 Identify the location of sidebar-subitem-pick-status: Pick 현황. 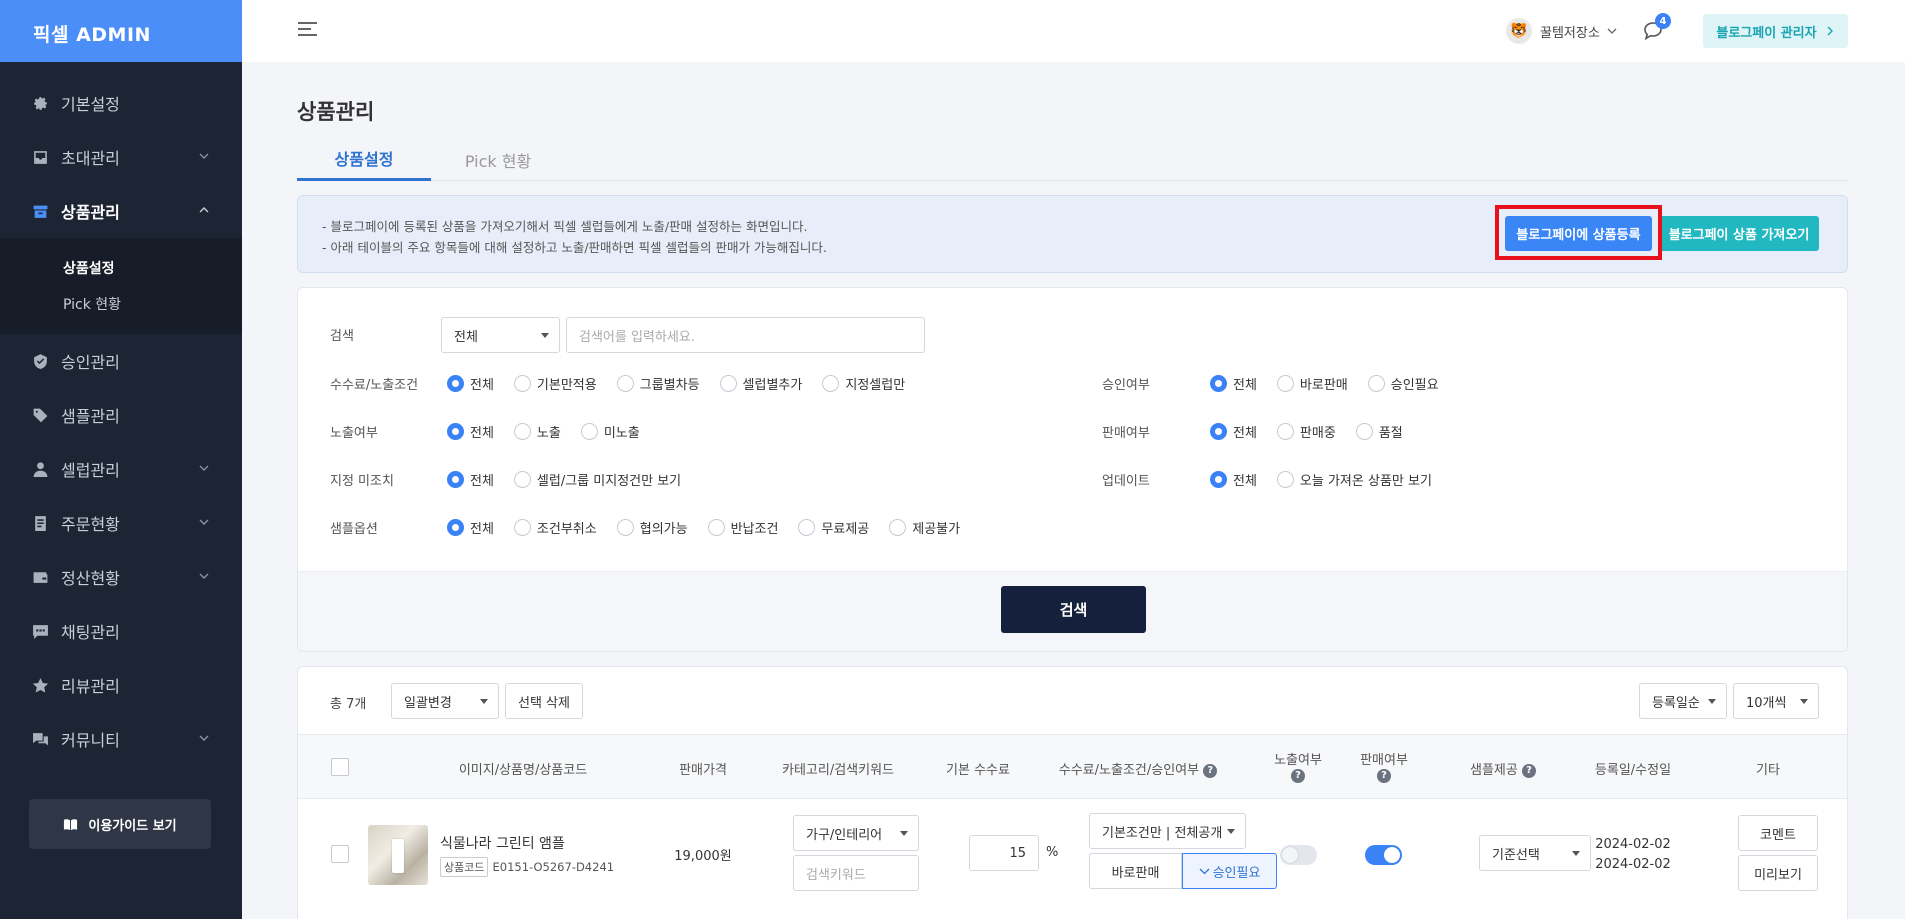
(121, 304).